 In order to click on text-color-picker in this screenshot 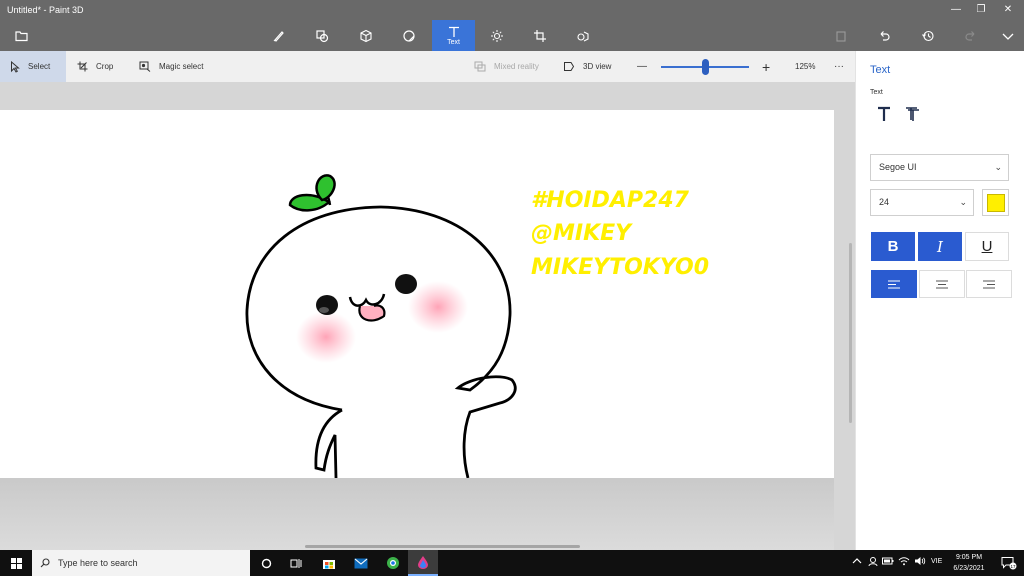, I will do `click(995, 202)`.